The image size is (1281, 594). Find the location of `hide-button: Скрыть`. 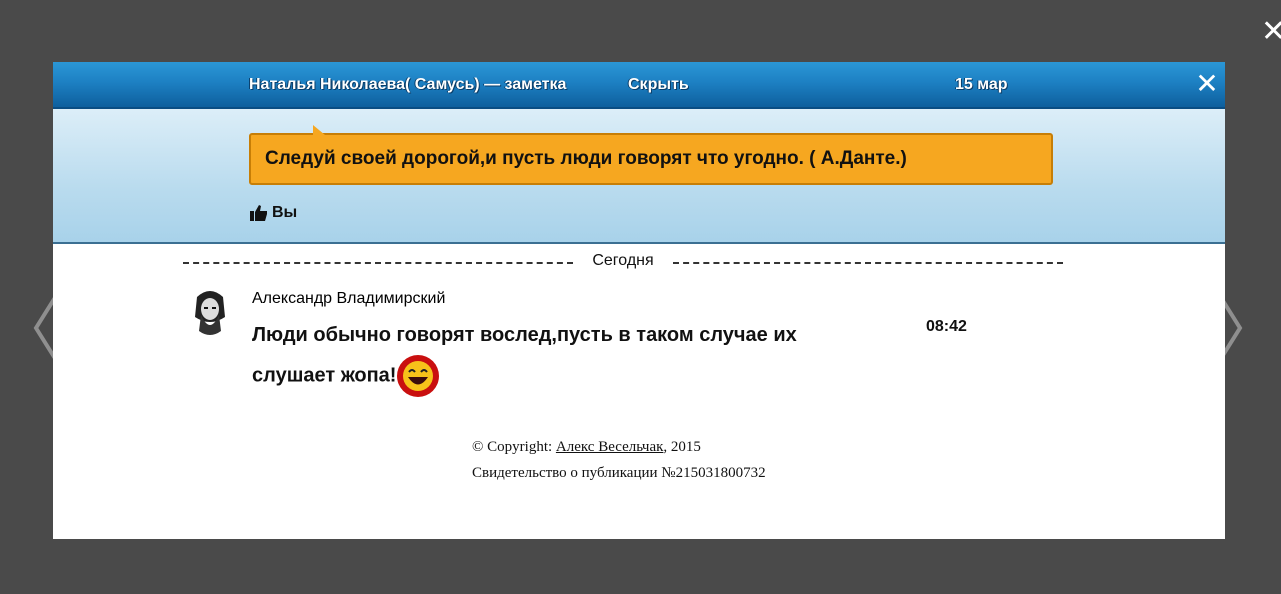

hide-button: Скрыть is located at coordinates (658, 85).